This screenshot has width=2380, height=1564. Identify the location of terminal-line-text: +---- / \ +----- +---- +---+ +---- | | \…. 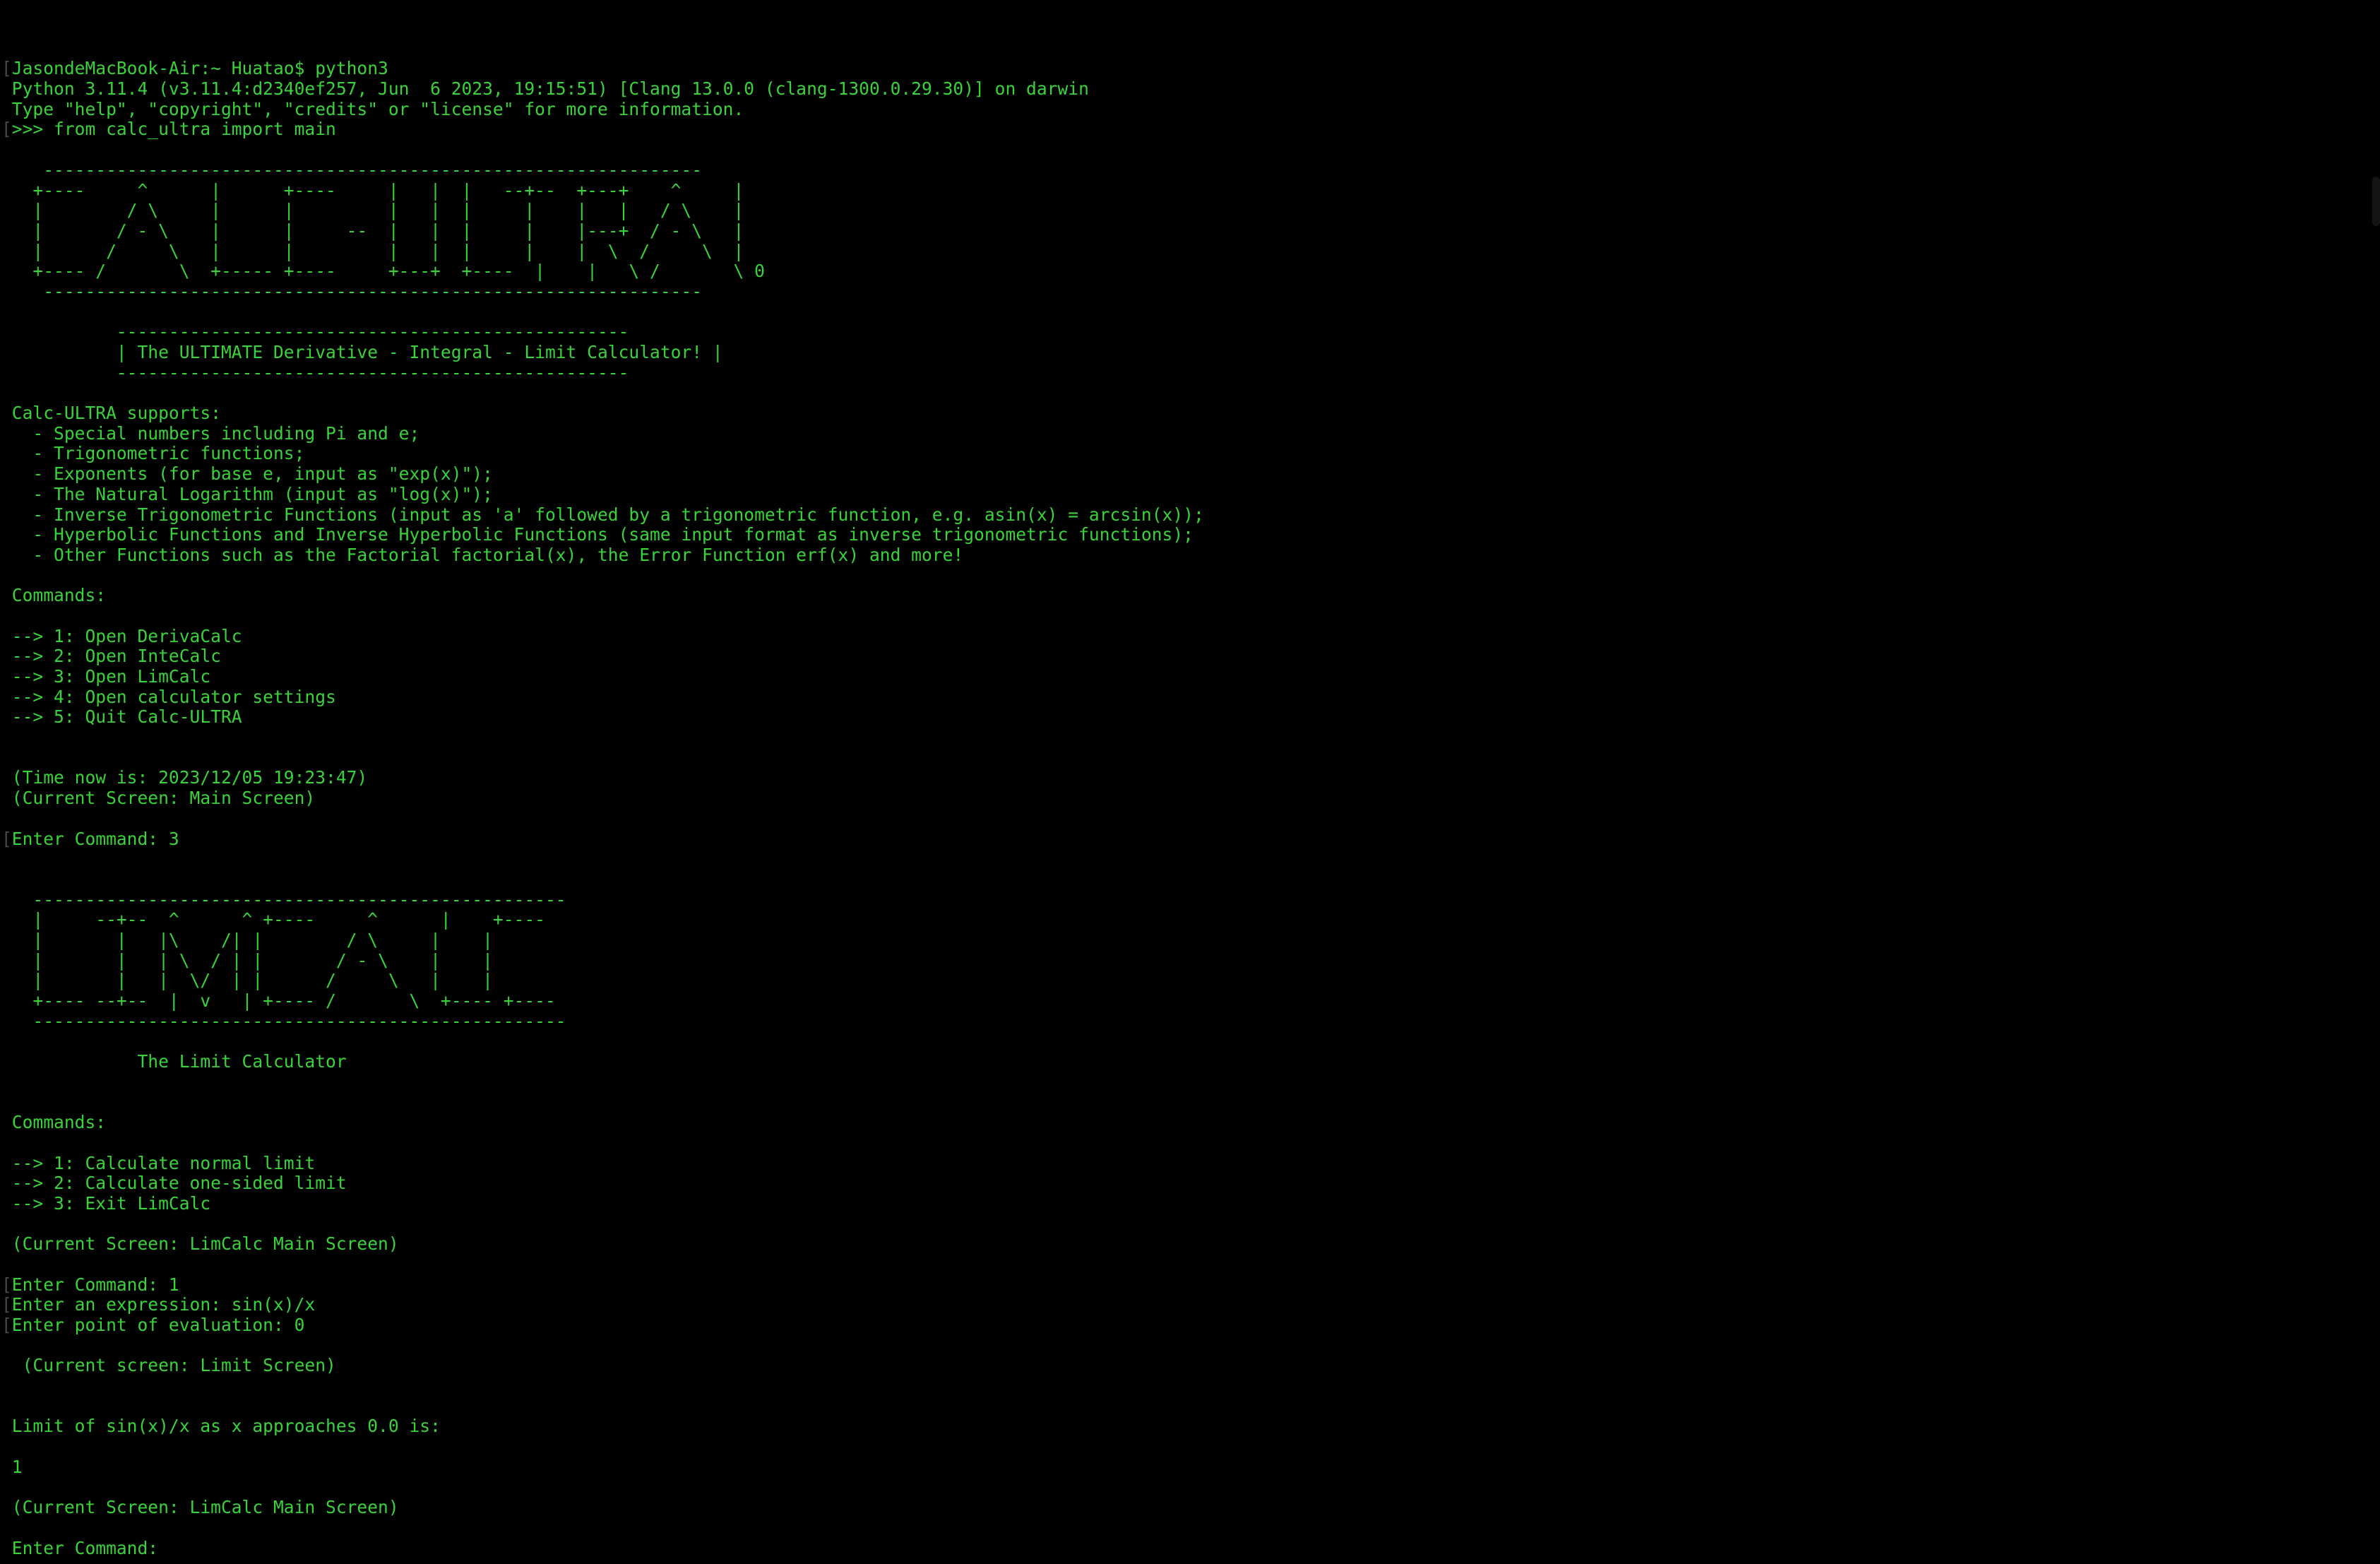
(383, 271).